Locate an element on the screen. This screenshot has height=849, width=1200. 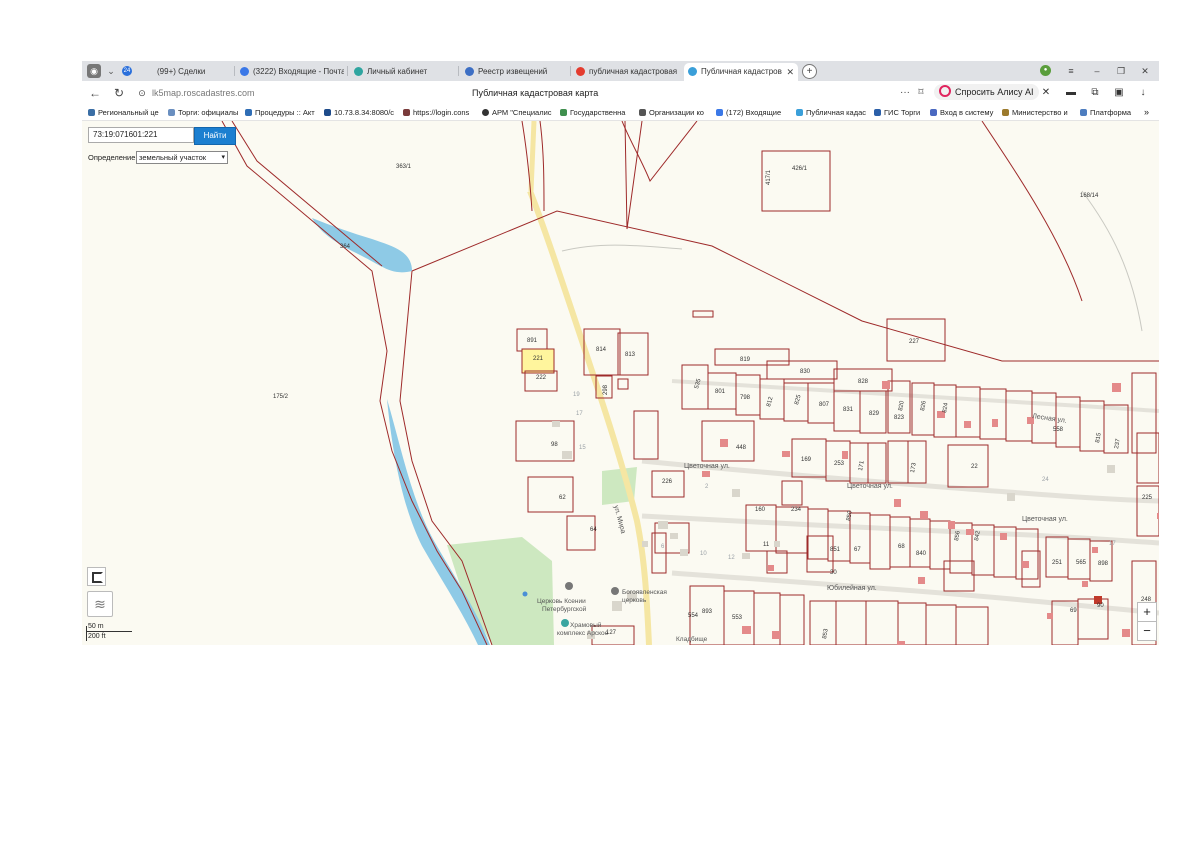
tab-mail: (3222) Входящие - Почта is located at coordinates (292, 72).